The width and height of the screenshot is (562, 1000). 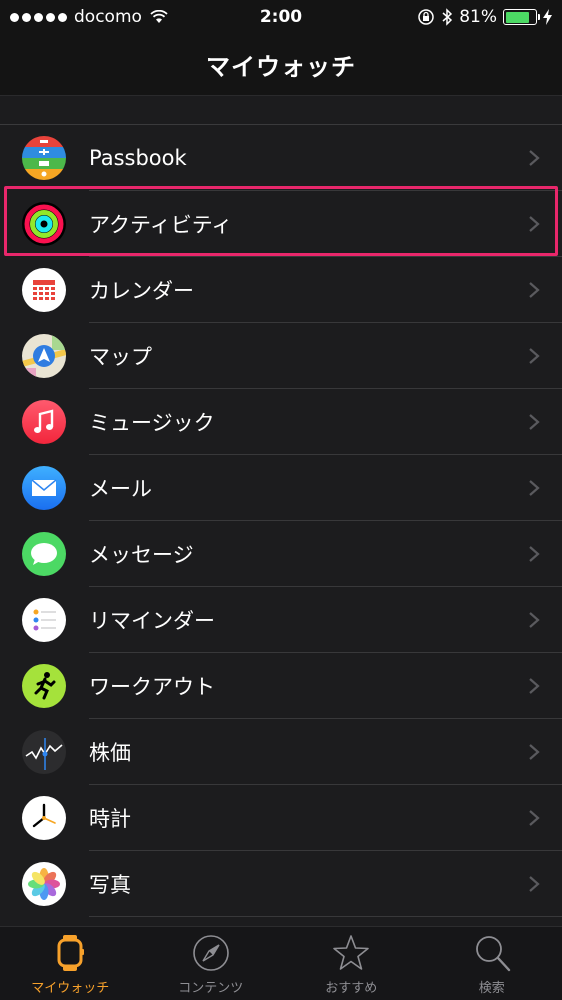 I want to click on clock-icon, so click(x=44, y=818).